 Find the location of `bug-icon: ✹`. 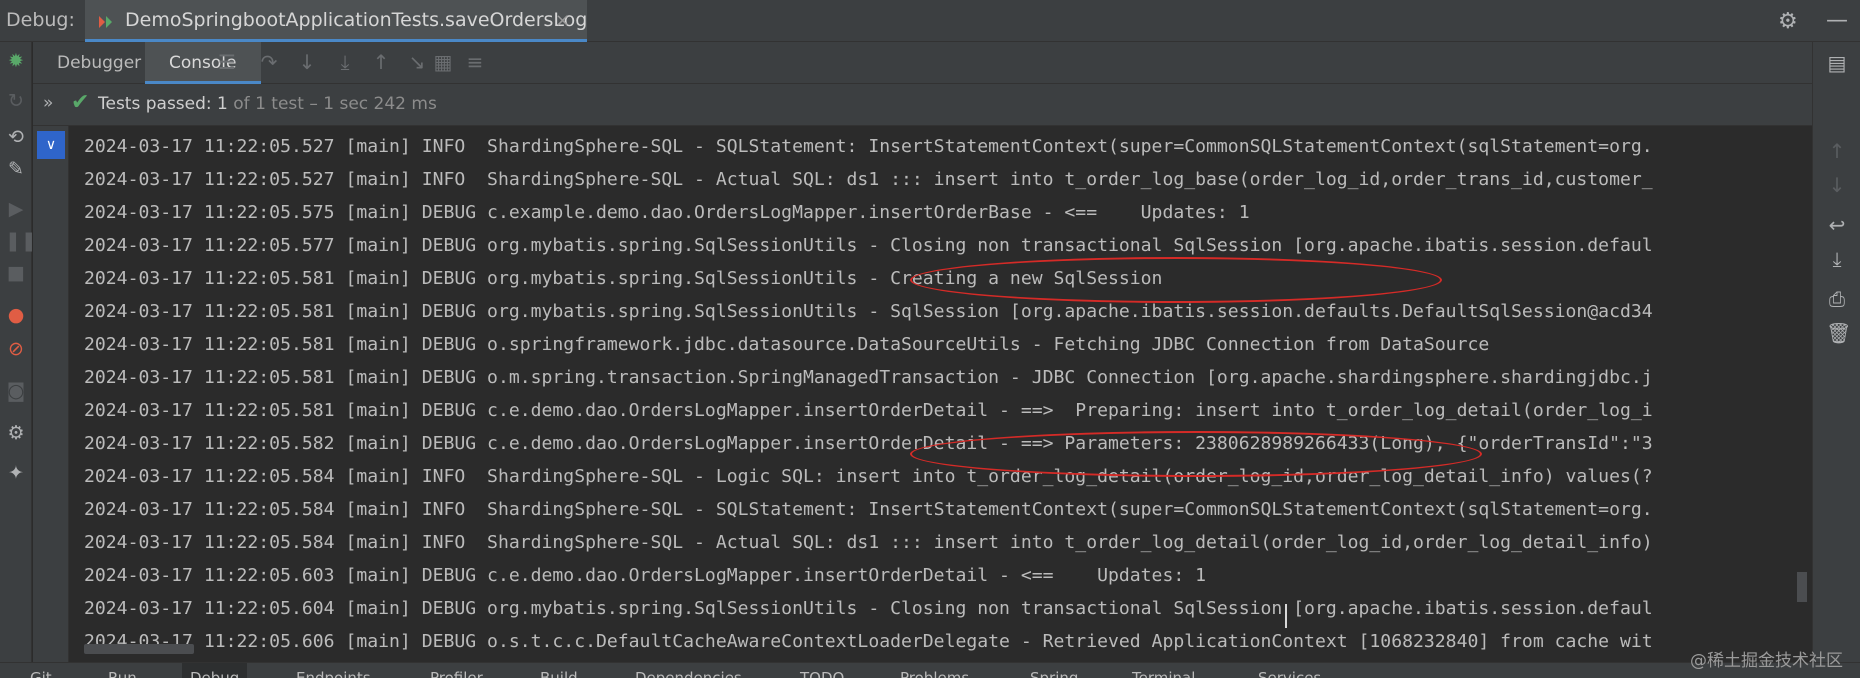

bug-icon: ✹ is located at coordinates (16, 61).